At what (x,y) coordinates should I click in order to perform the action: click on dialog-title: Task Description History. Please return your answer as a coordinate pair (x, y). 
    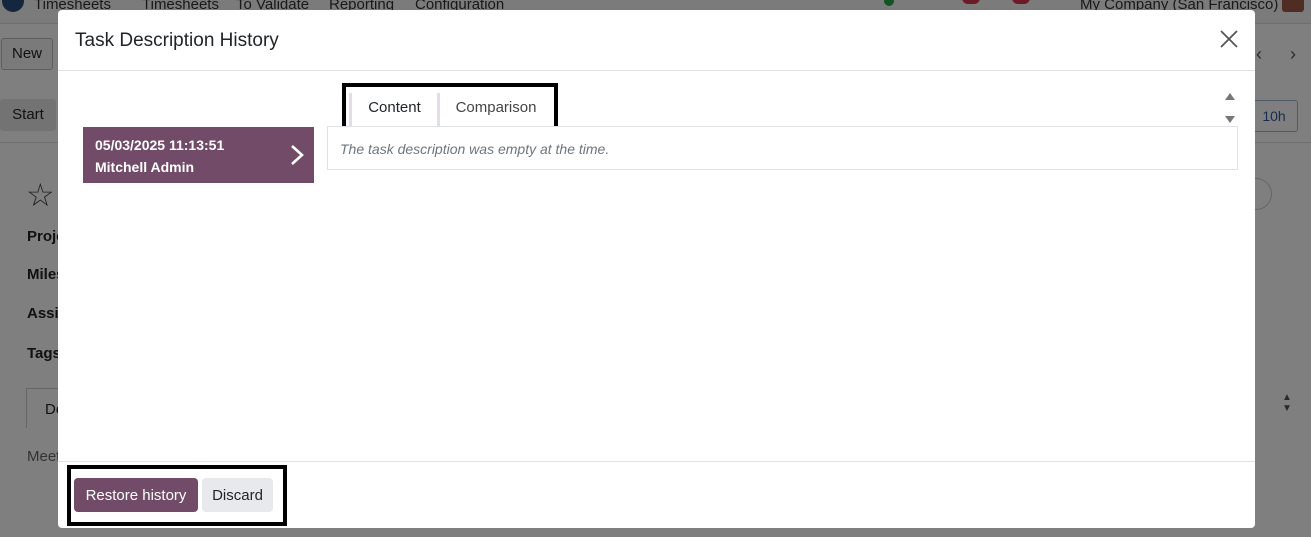
    Looking at the image, I should click on (177, 40).